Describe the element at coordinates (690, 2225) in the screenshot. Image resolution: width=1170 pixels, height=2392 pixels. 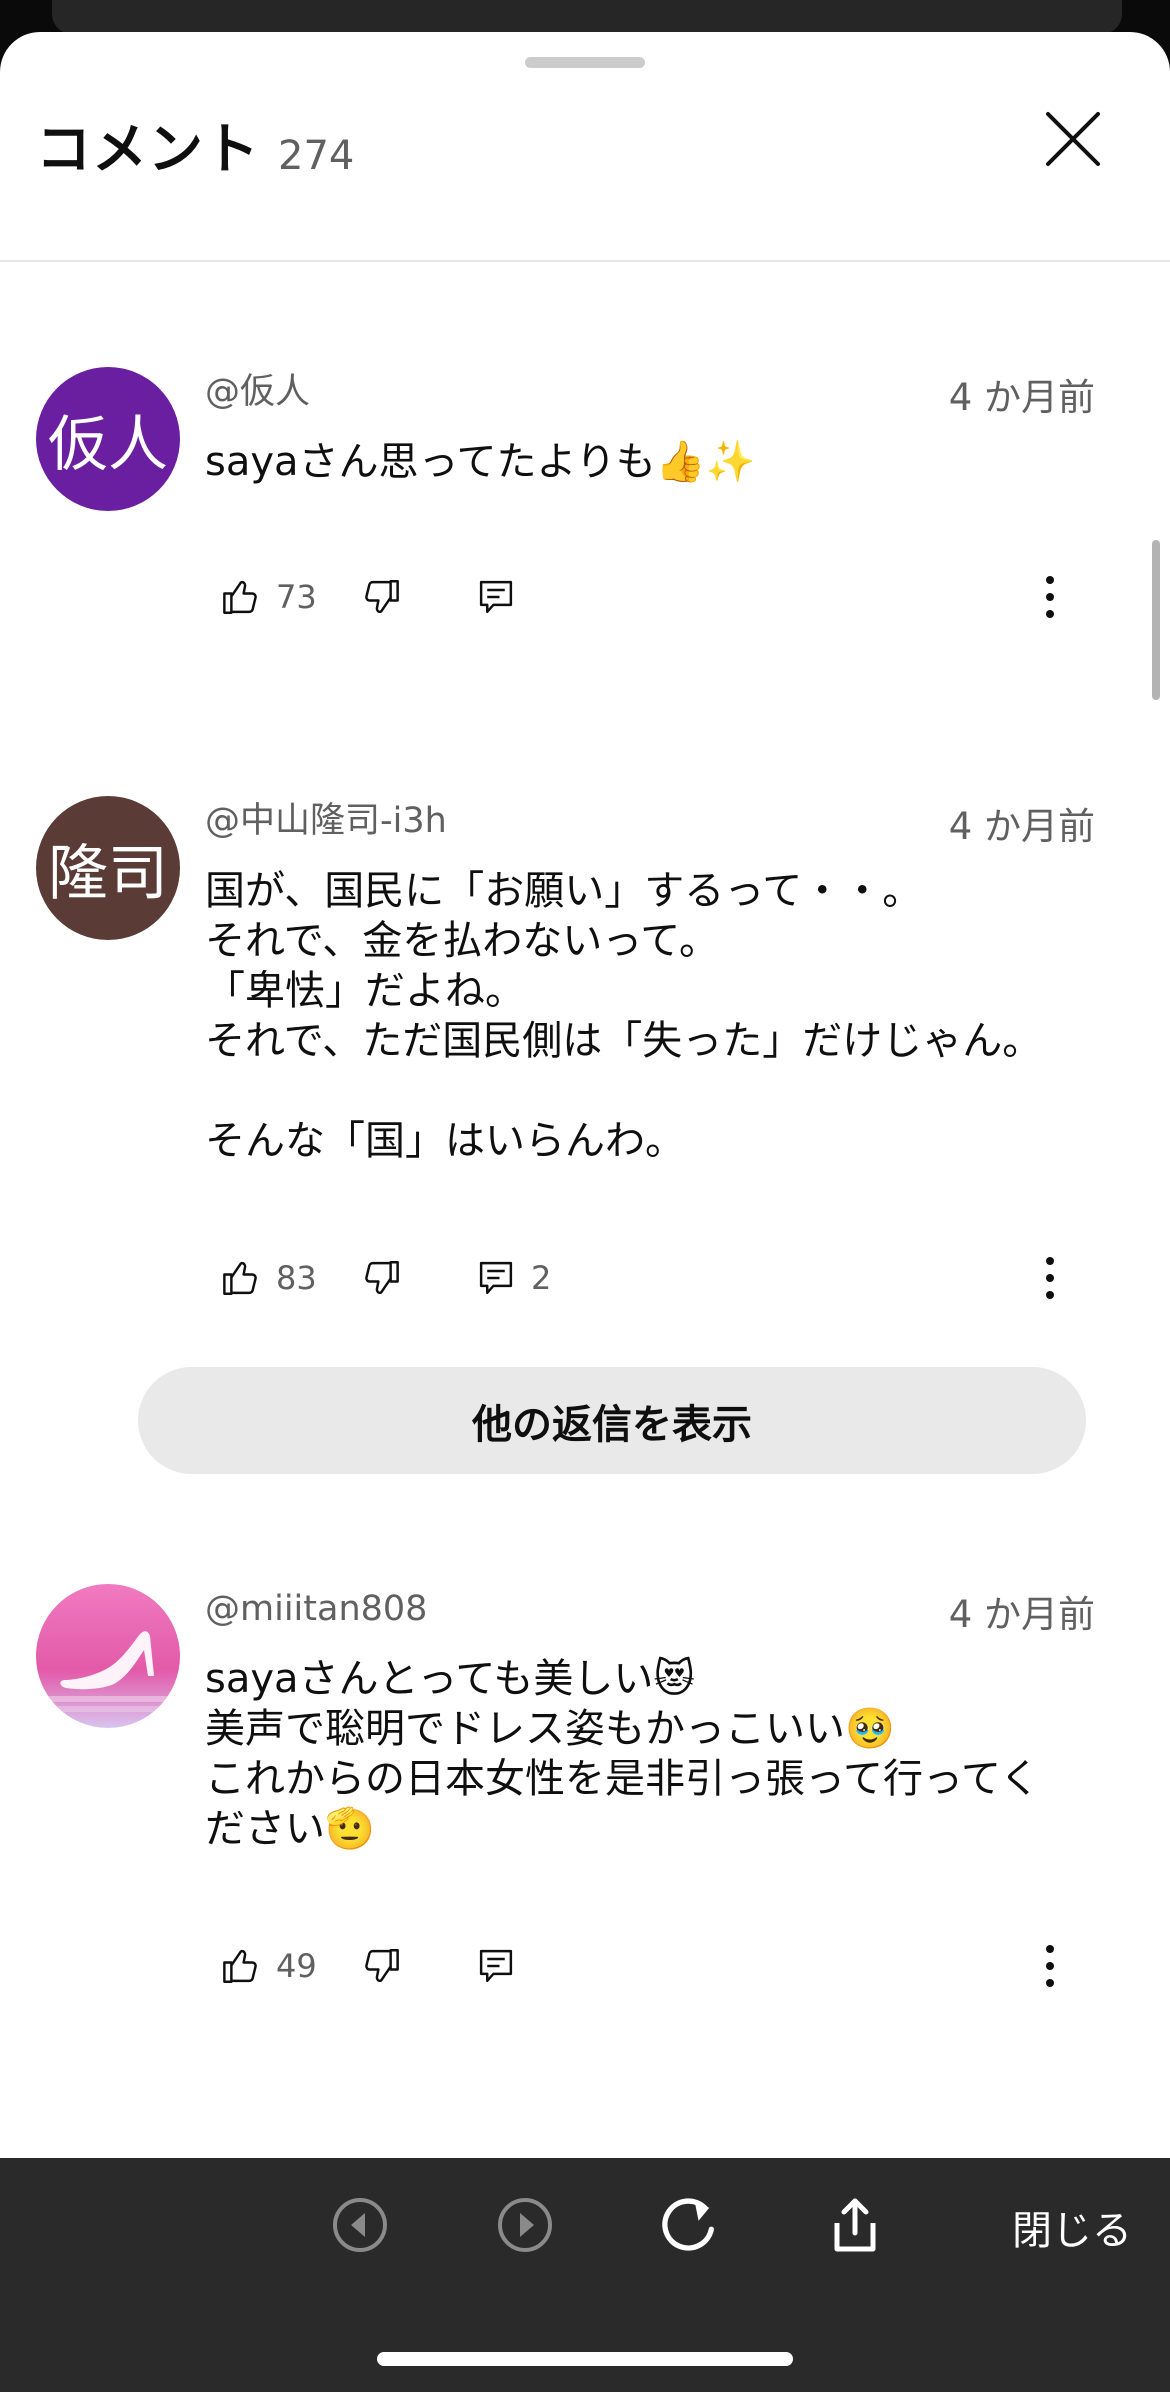
I see `reload-icon` at that location.